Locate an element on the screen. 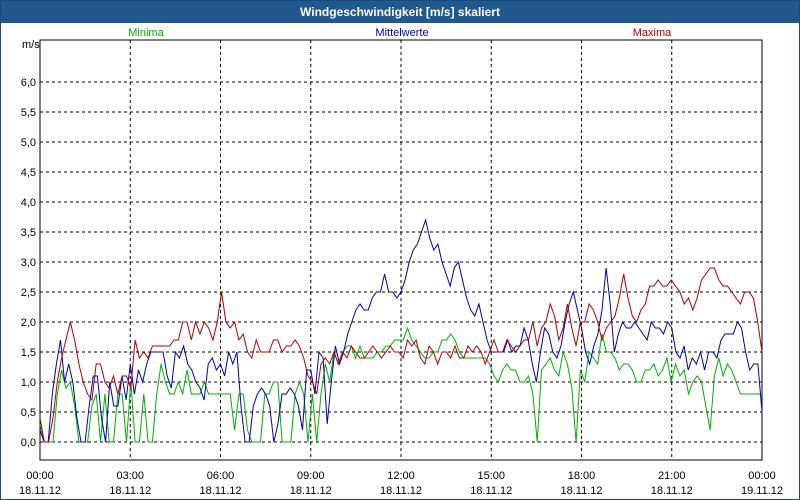  y-tick-label: 5,5 is located at coordinates (28, 113).